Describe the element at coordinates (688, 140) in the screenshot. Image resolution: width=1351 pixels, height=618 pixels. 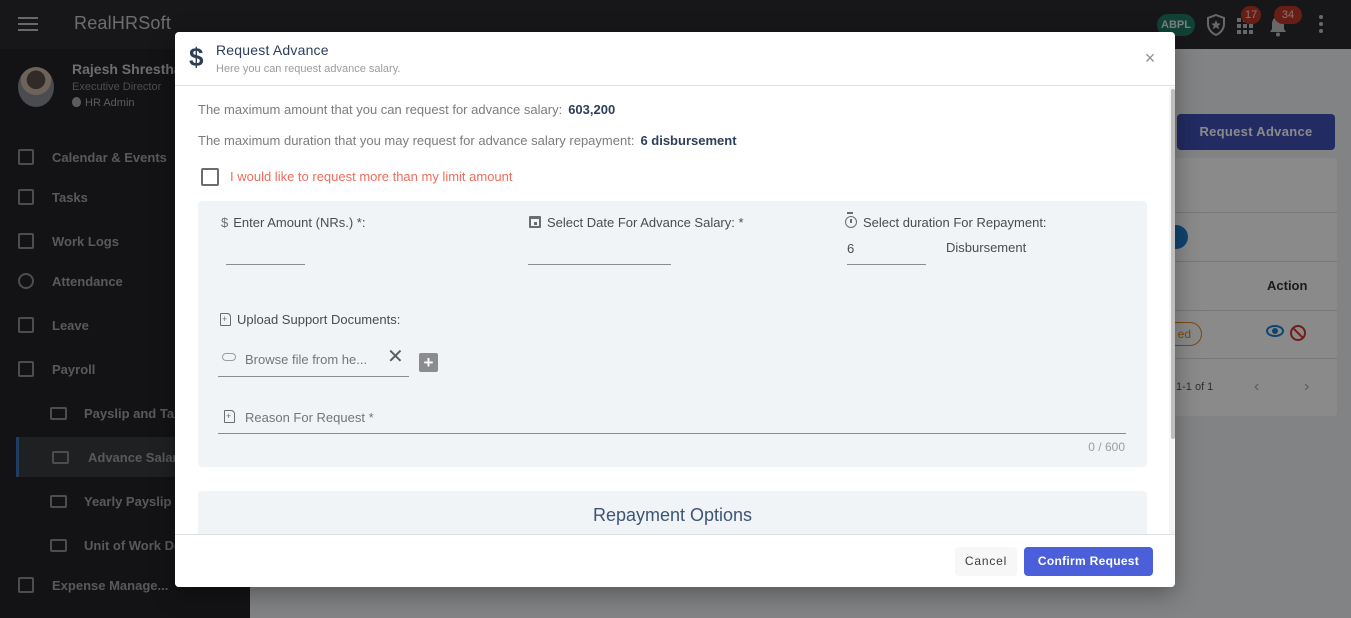
I see `max-duration-value: 6 disbursement` at that location.